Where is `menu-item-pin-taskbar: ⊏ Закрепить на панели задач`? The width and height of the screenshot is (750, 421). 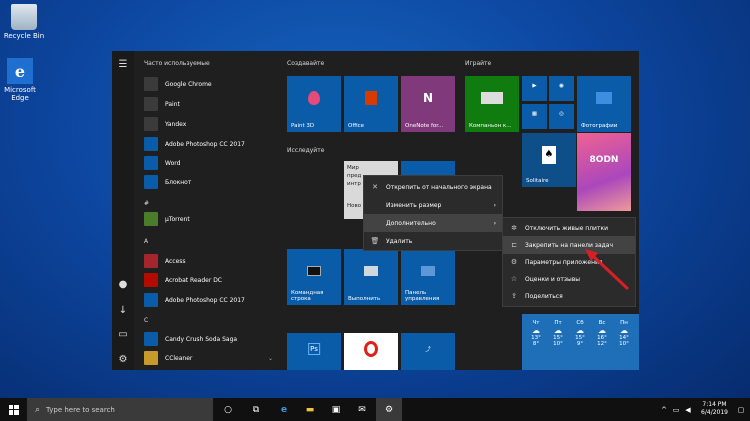 menu-item-pin-taskbar: ⊏ Закрепить на панели задач is located at coordinates (569, 245).